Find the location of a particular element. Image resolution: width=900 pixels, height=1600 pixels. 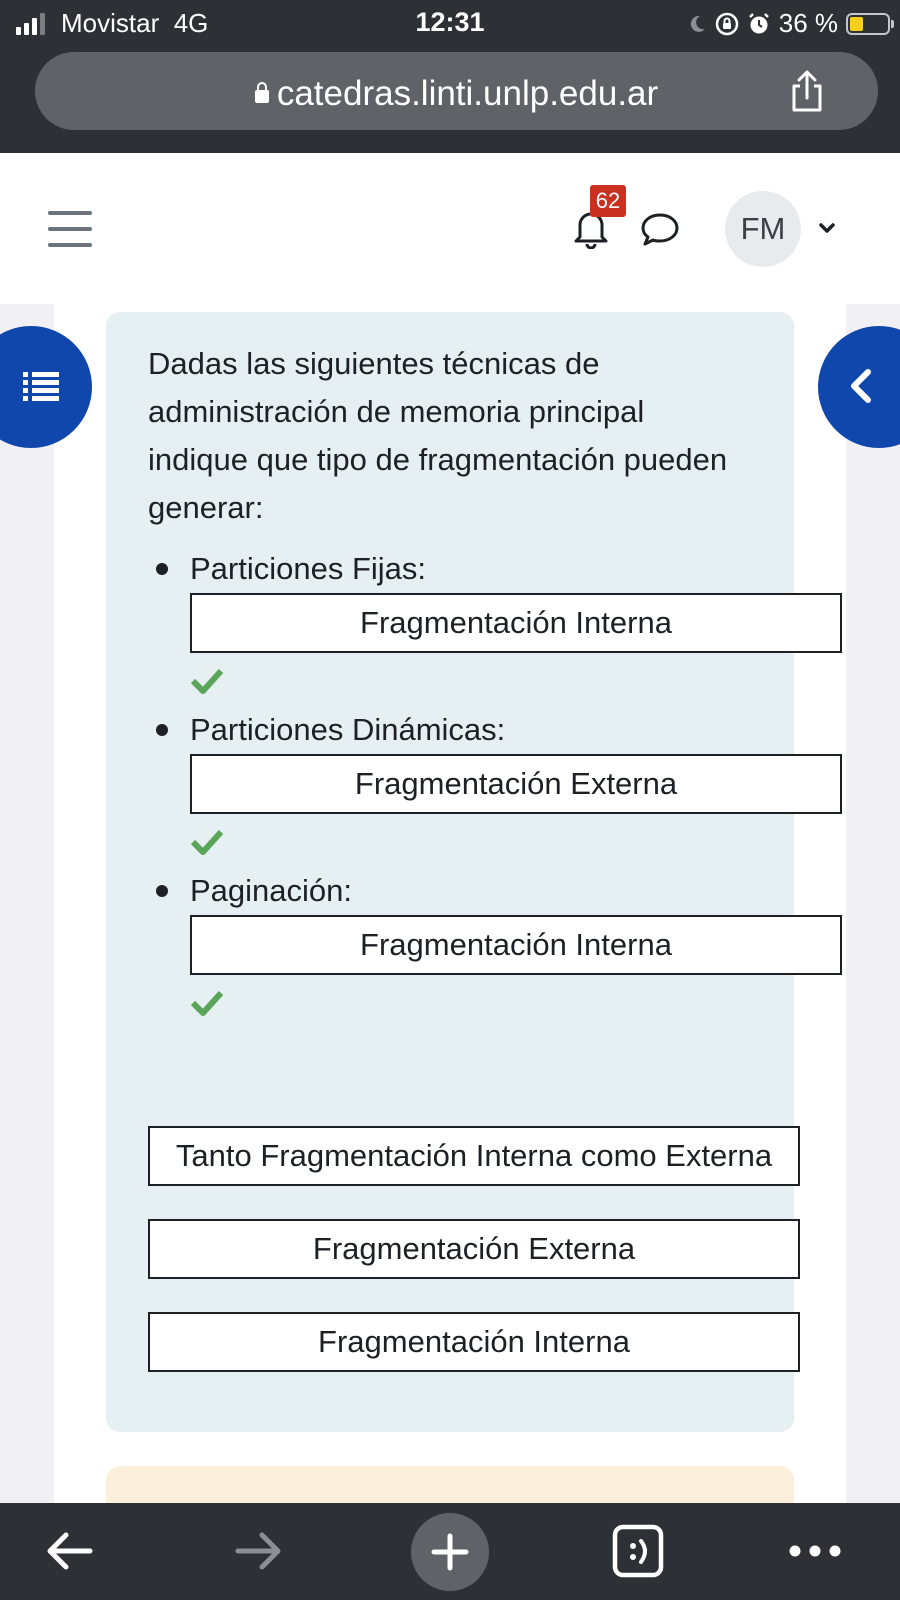

alarm-icon is located at coordinates (758, 22).